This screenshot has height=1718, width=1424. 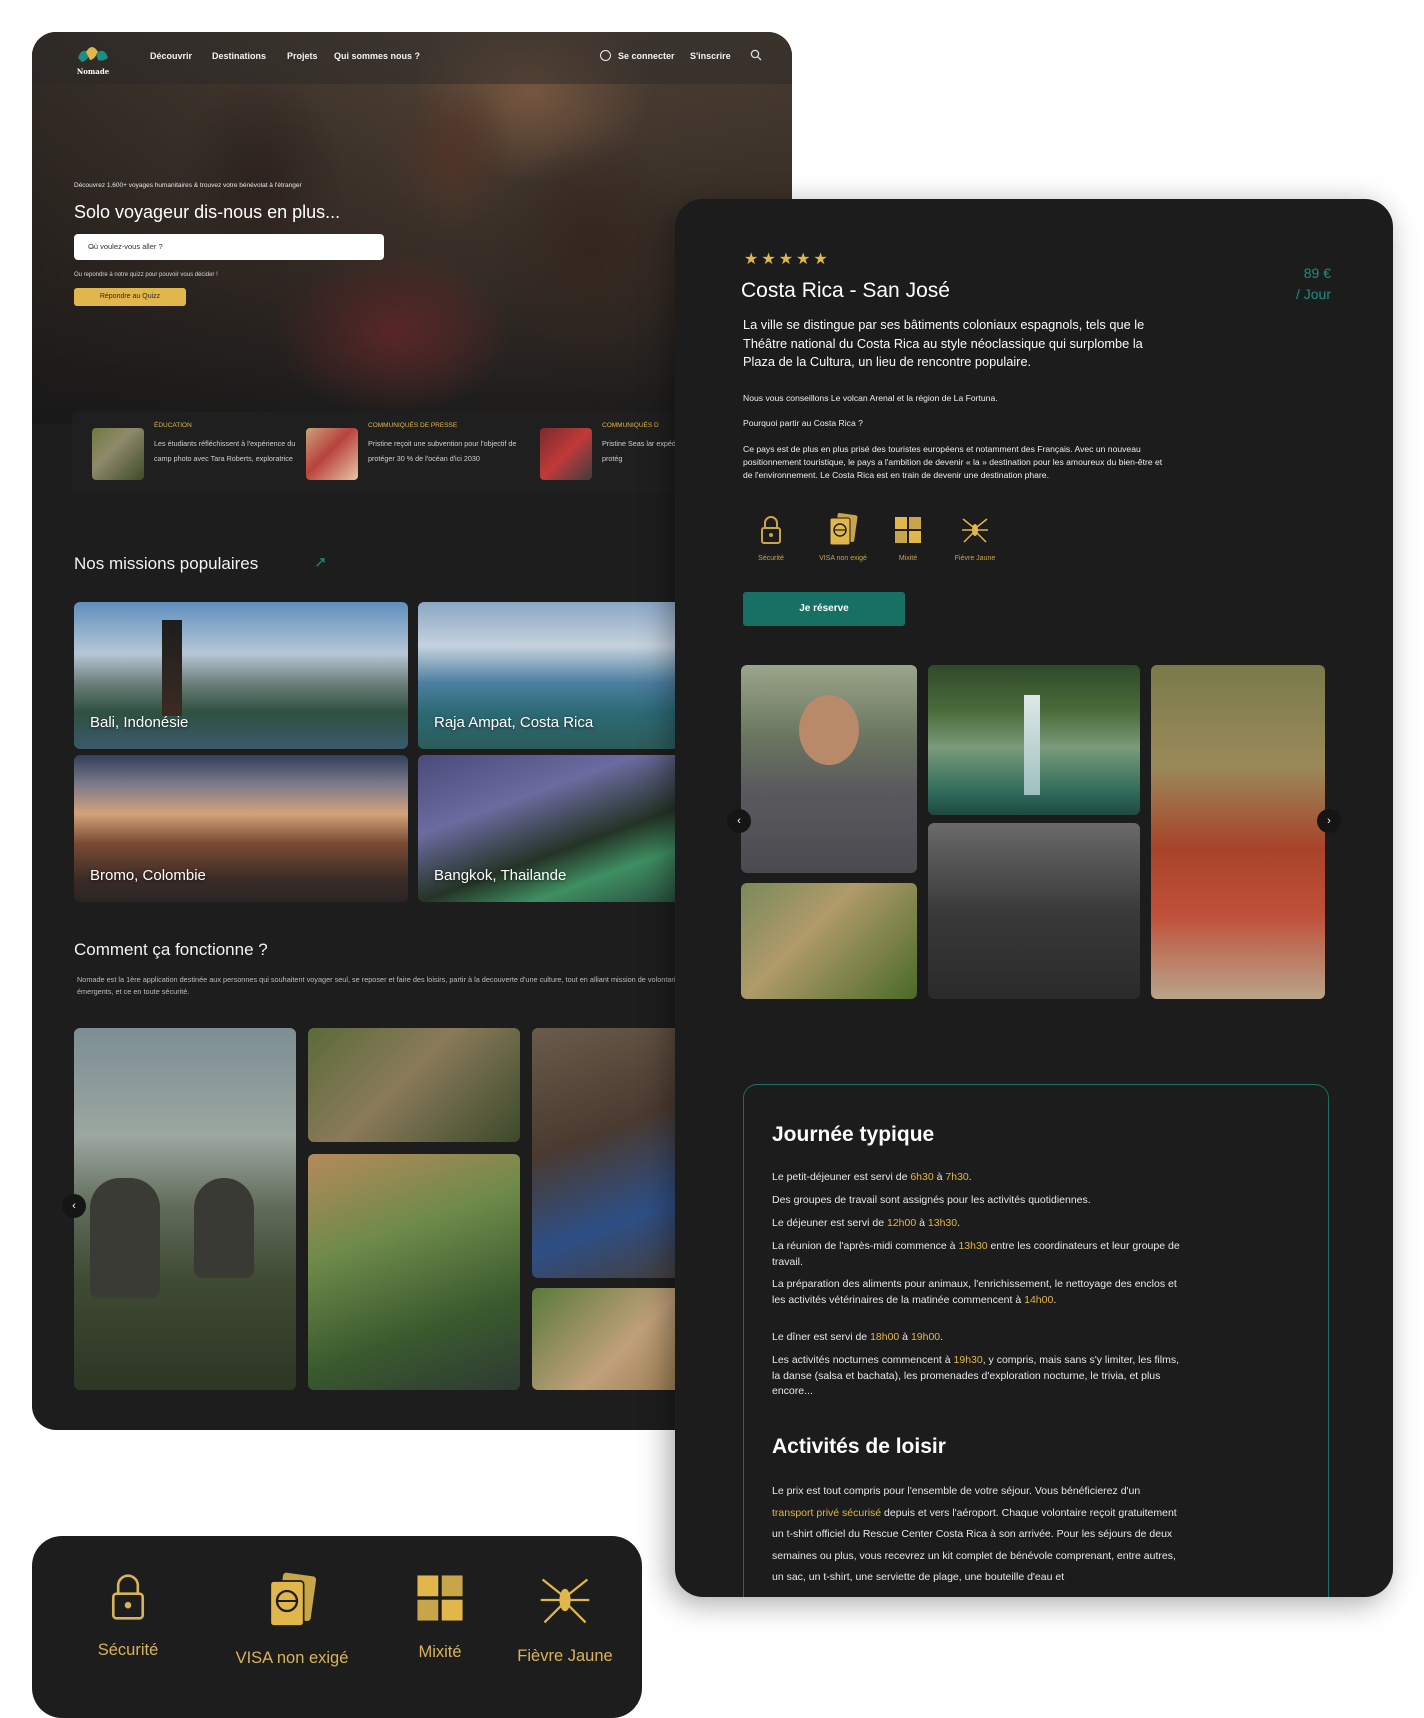 What do you see at coordinates (130, 297) in the screenshot?
I see `quiz-button: Répondre au Quizz` at bounding box center [130, 297].